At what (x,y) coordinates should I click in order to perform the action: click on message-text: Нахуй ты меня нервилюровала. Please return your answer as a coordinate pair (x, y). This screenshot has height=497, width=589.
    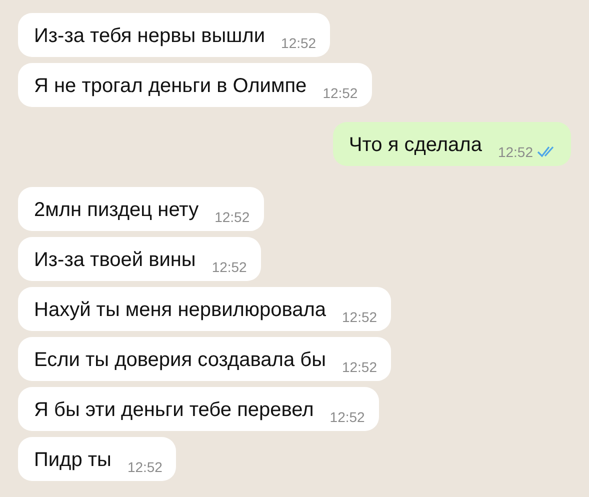
    Looking at the image, I should click on (180, 310).